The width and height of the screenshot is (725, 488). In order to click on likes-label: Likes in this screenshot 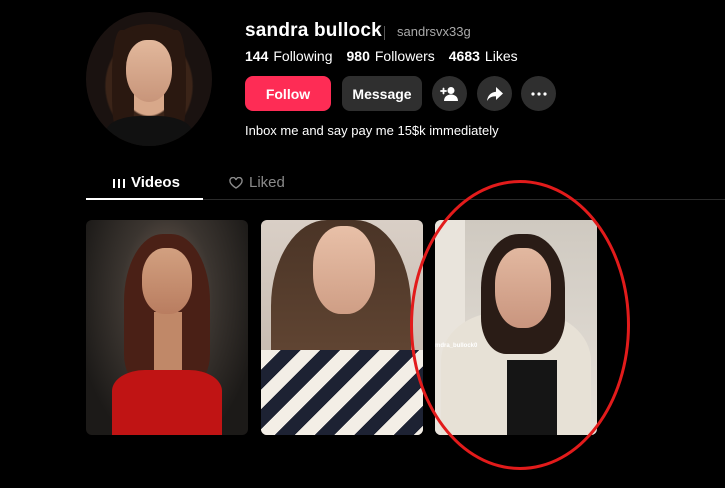, I will do `click(501, 56)`.